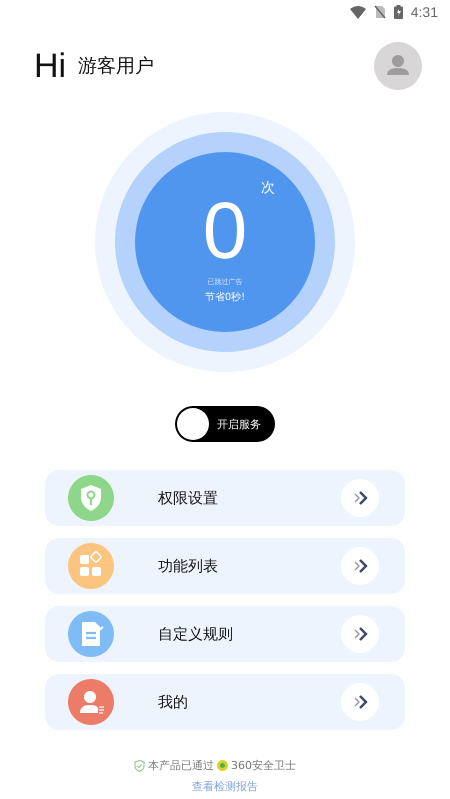 The width and height of the screenshot is (450, 799). I want to click on skip-count: 0, so click(225, 230).